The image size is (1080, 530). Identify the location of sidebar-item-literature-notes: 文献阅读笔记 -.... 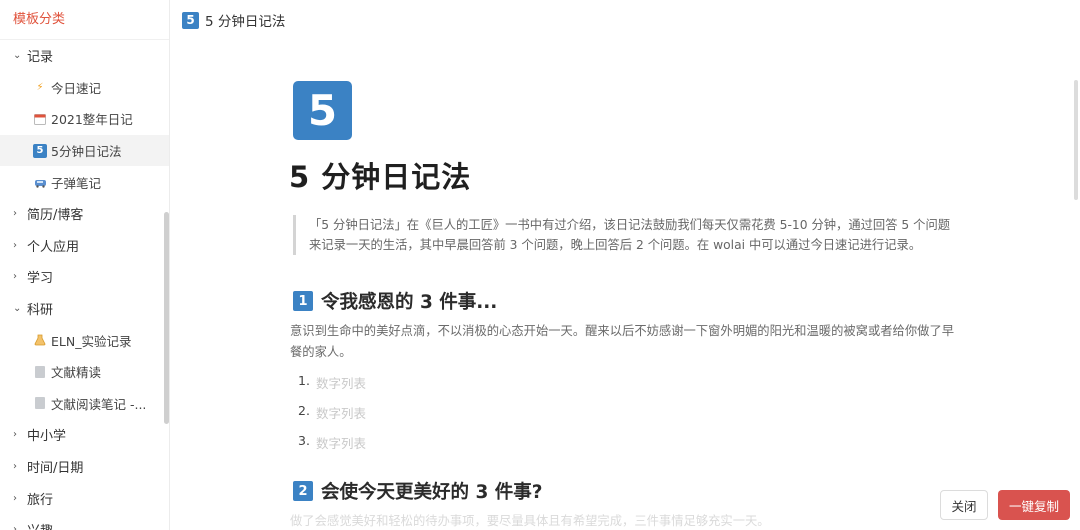
(84, 404).